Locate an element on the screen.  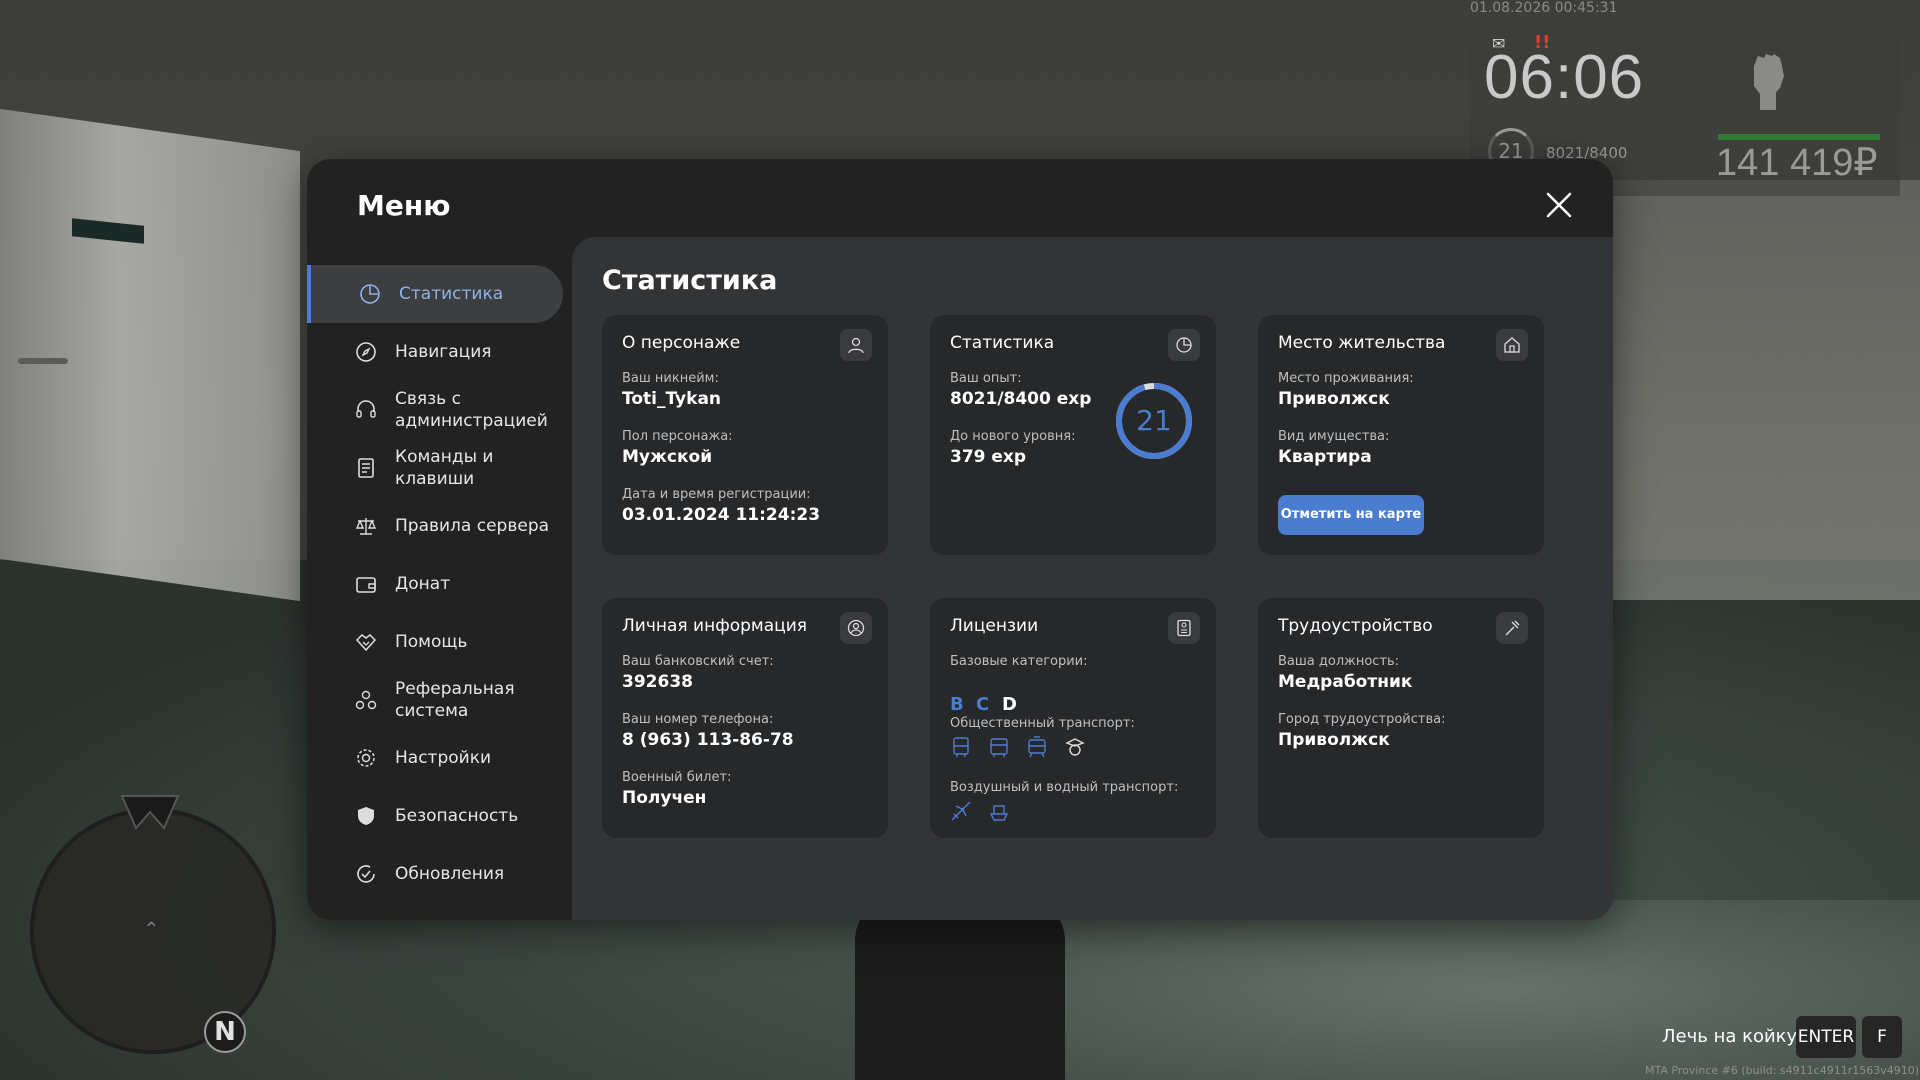
handshake-icon is located at coordinates (366, 643).